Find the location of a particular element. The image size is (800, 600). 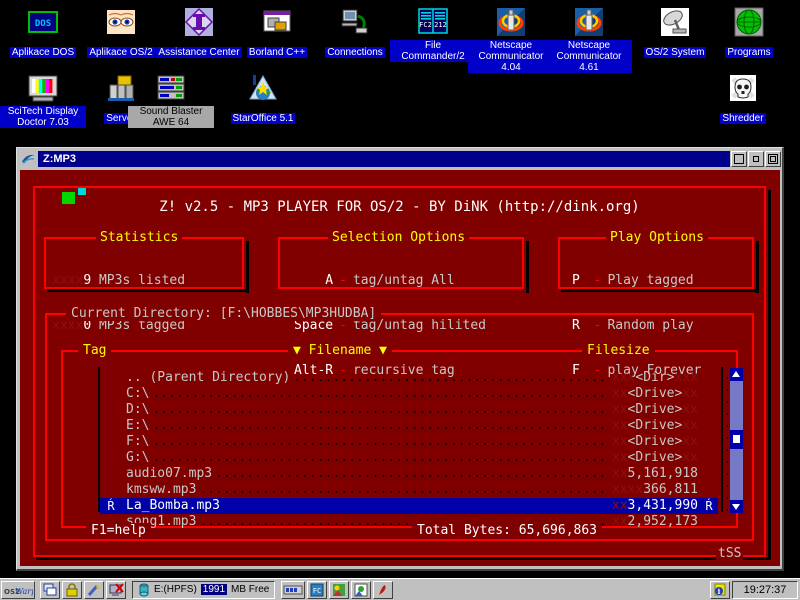

taskbar: OS2 Warp is located at coordinates (400, 589).